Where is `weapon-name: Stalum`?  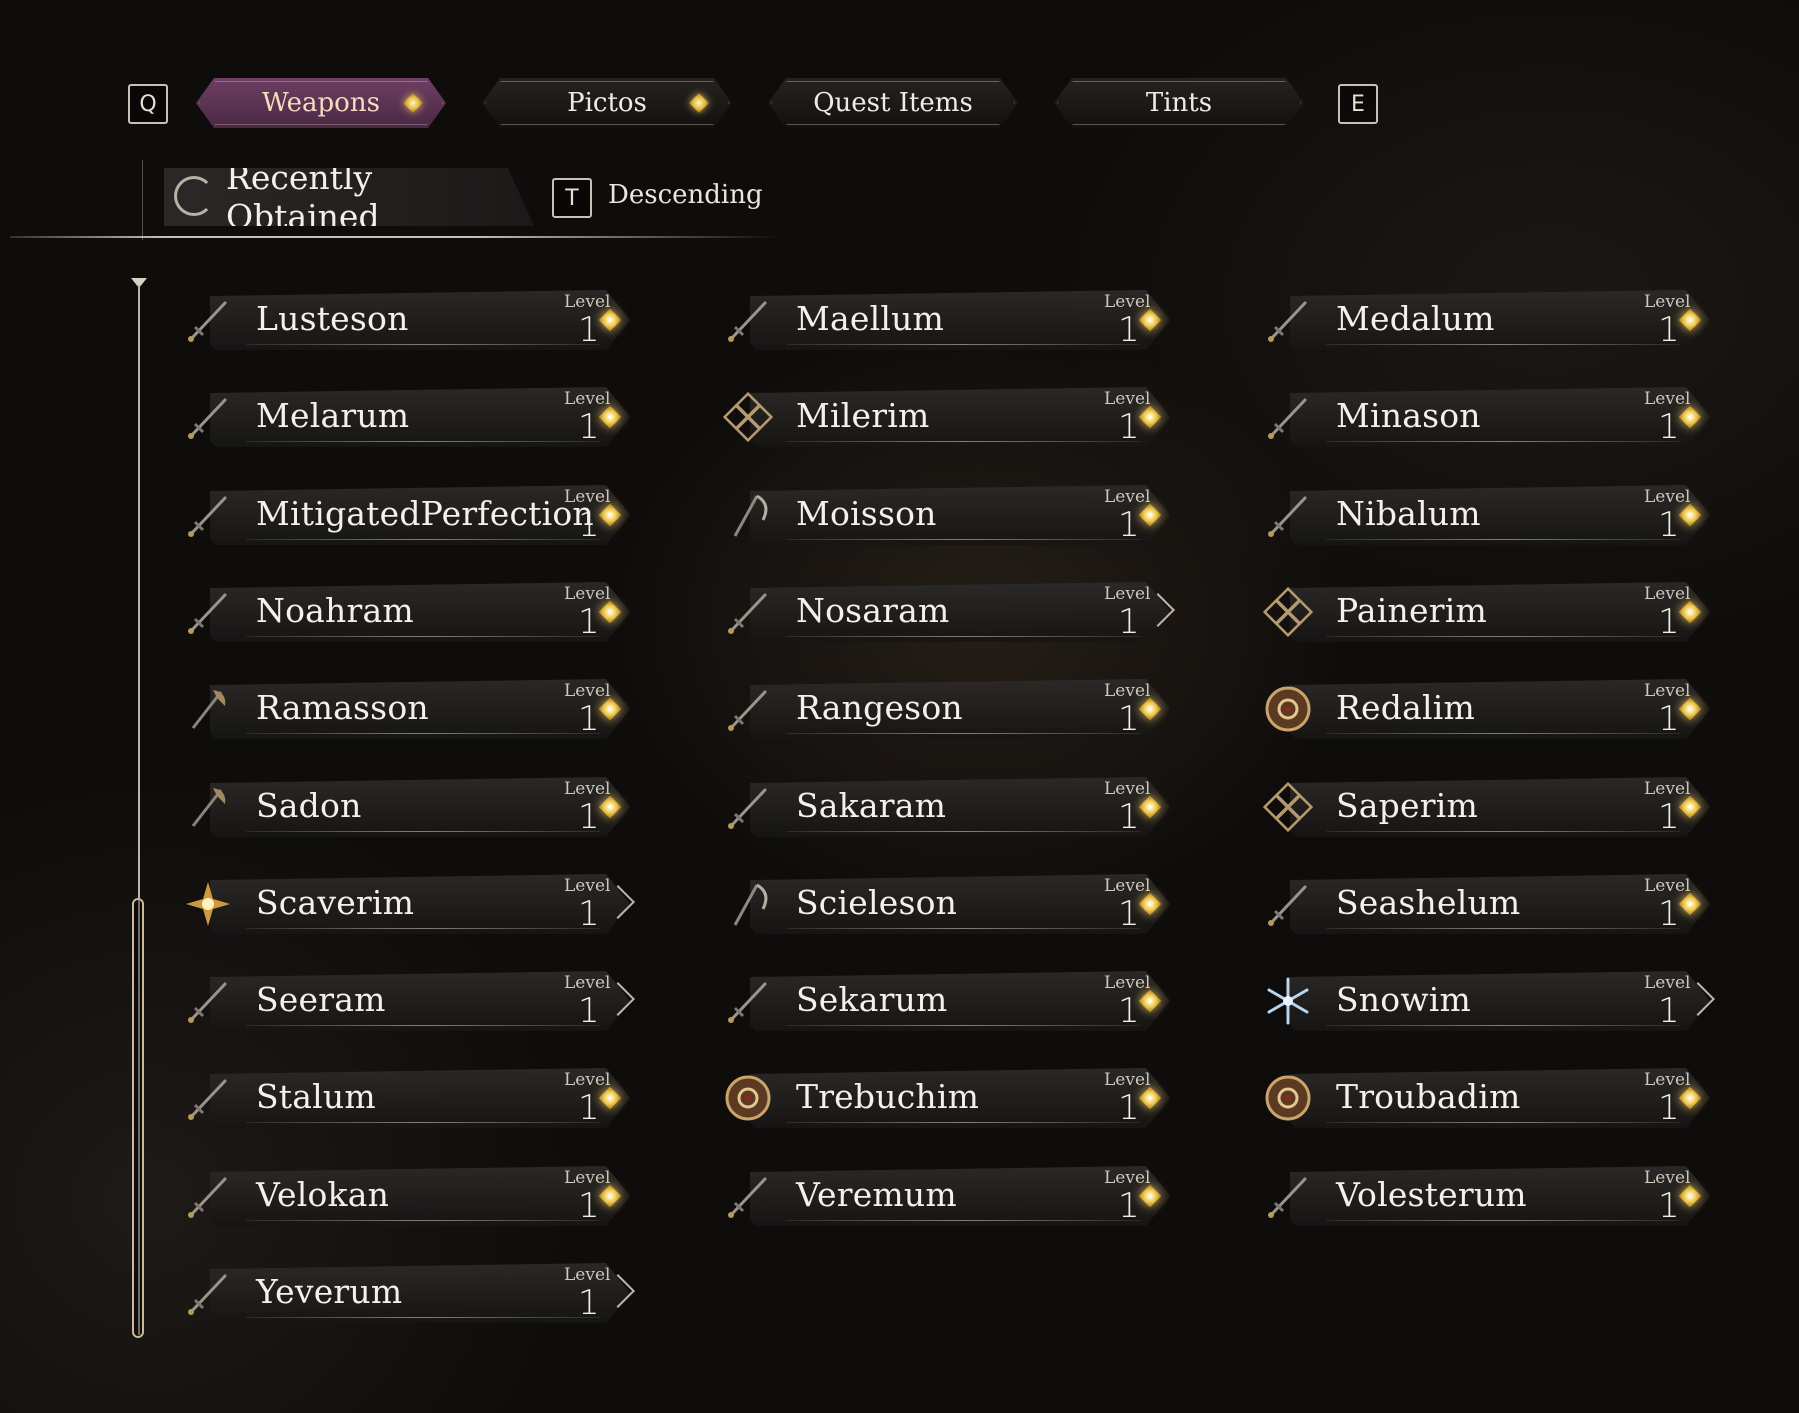
weapon-name: Stalum is located at coordinates (316, 1096).